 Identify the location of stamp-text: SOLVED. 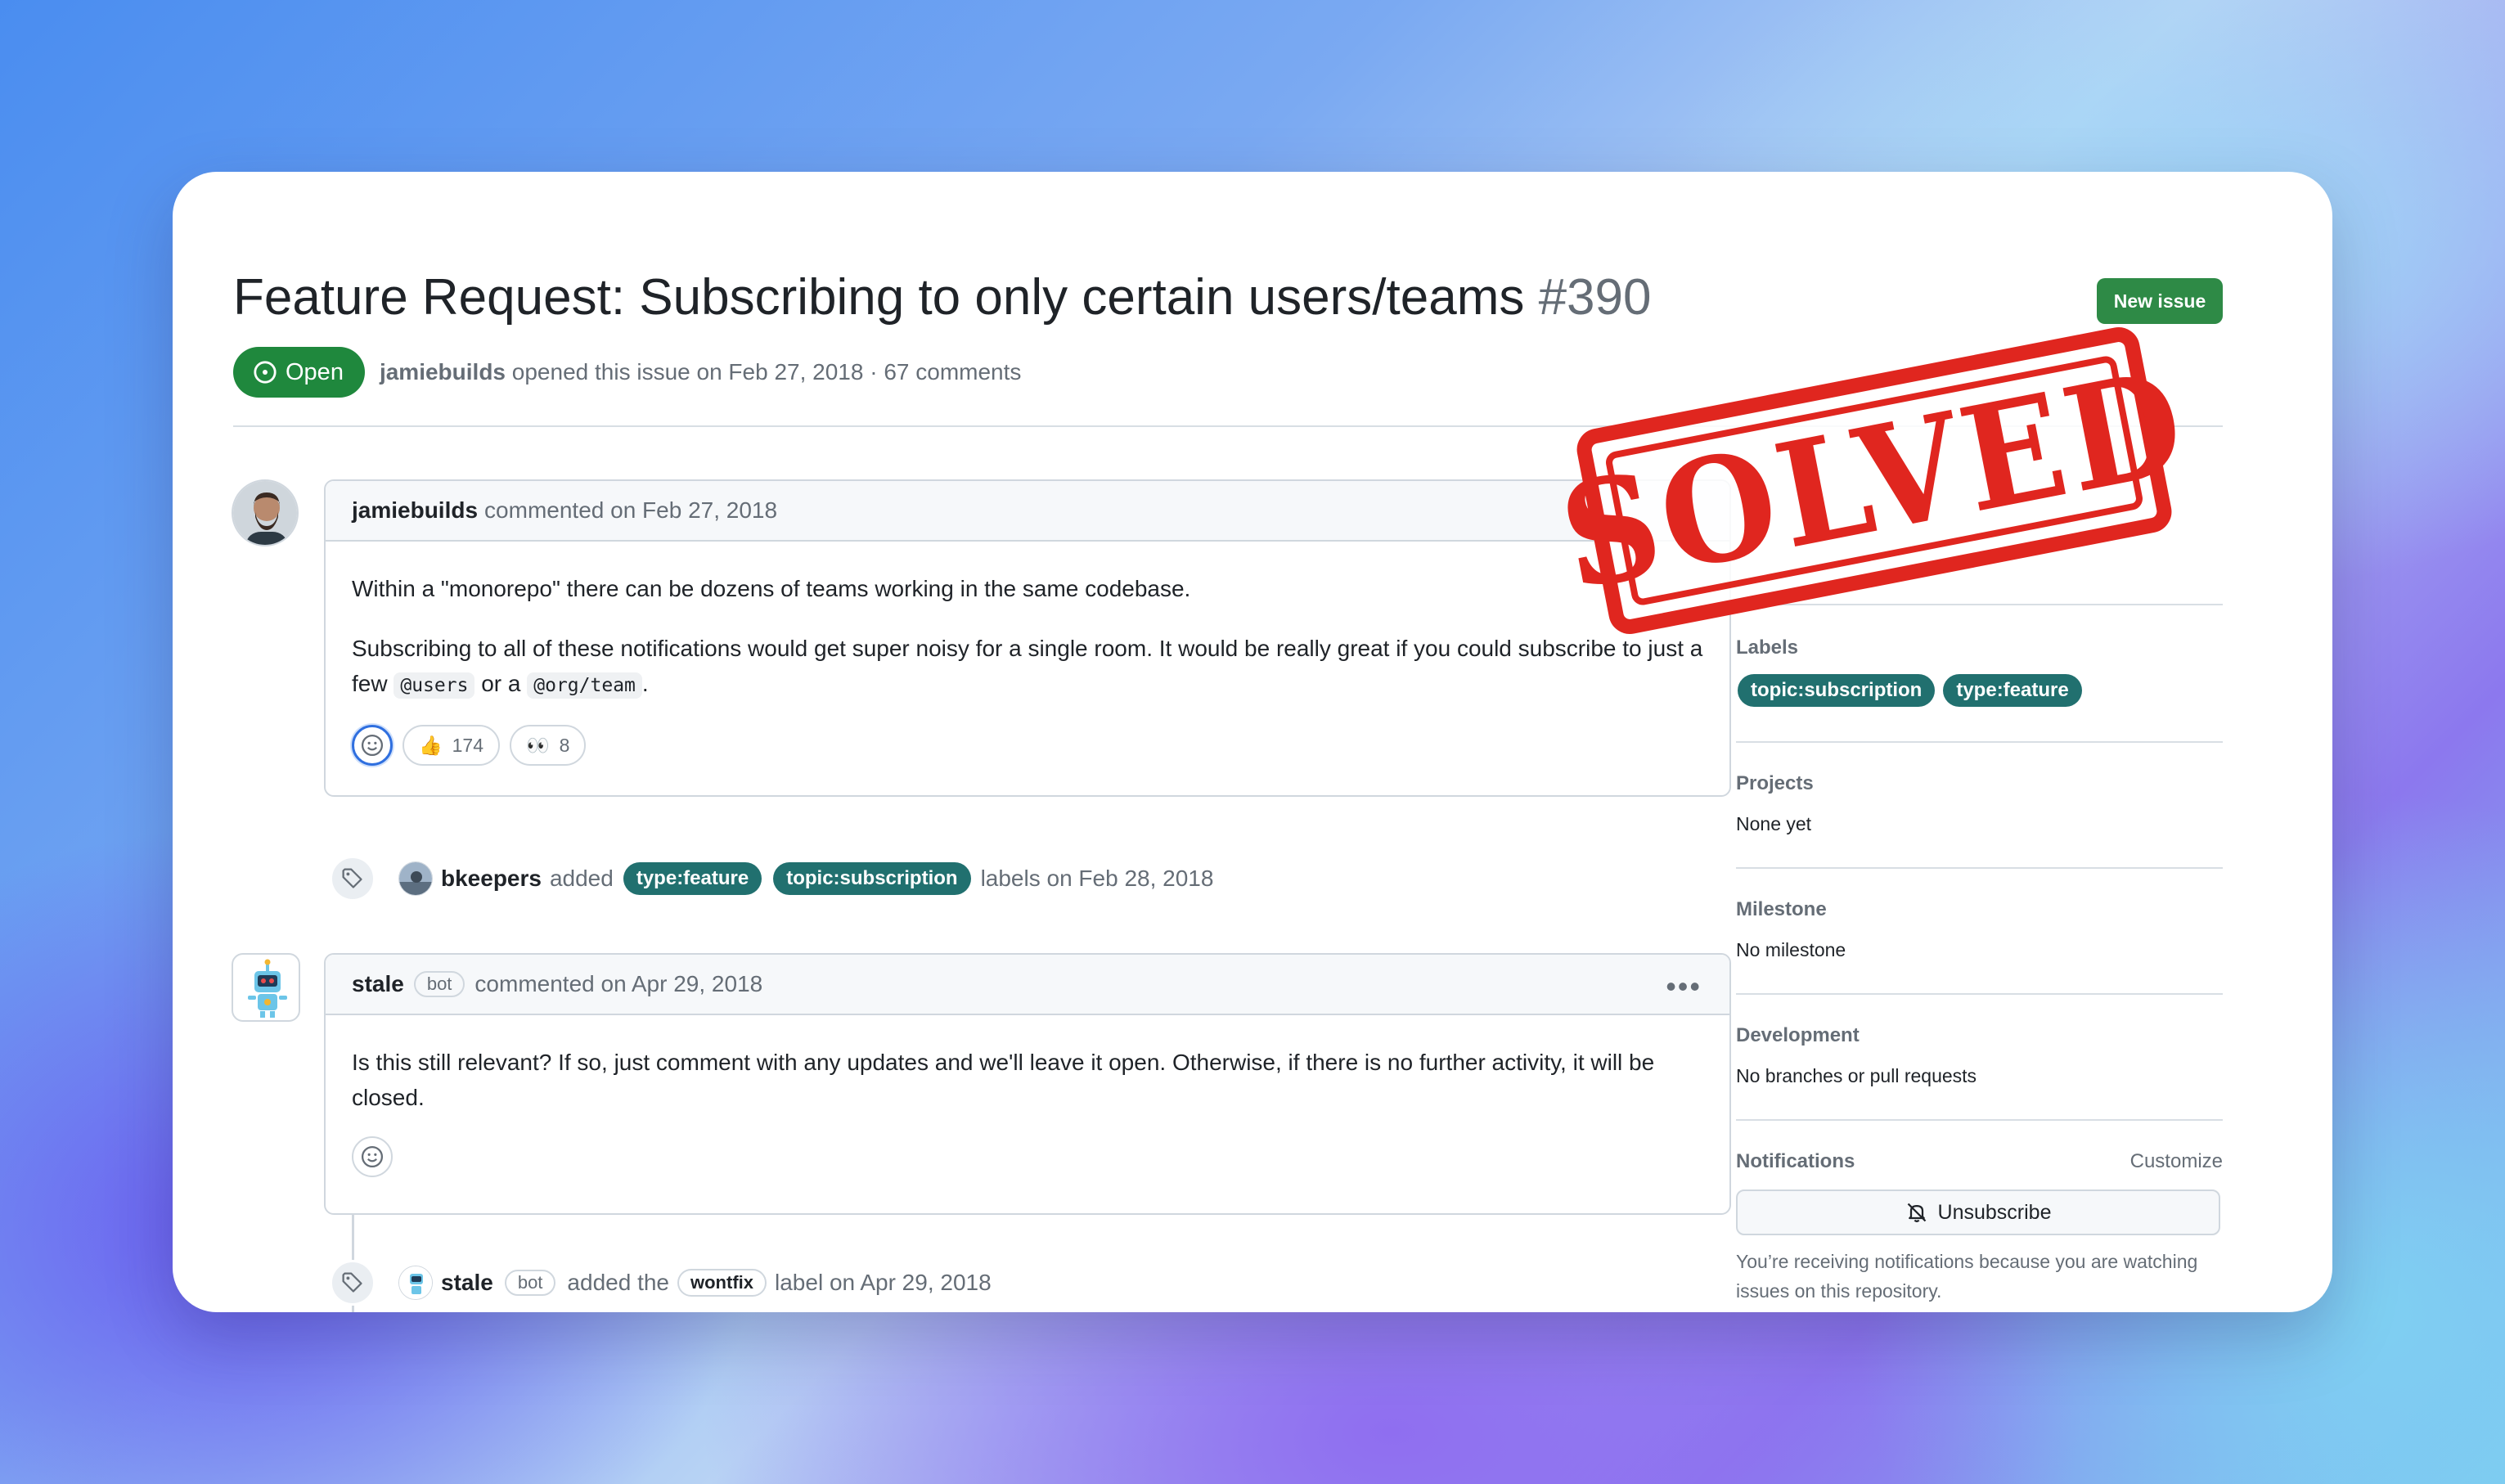
(1874, 480).